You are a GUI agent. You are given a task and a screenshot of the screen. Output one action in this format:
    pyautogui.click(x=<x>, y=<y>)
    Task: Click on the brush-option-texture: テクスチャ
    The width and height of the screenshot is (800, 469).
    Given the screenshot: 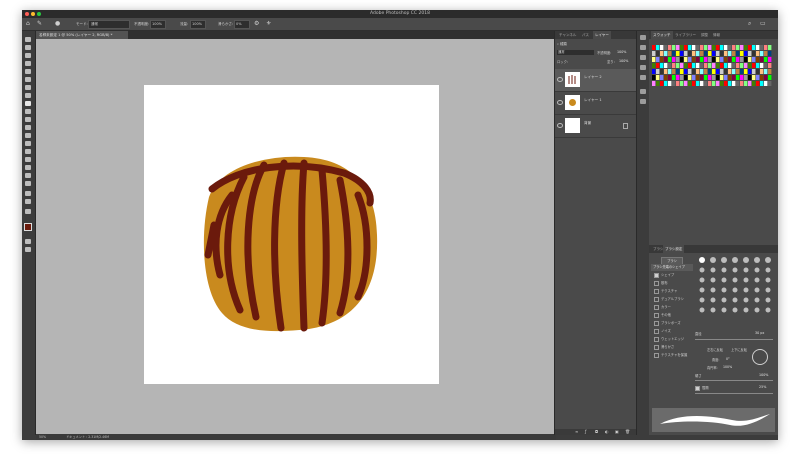 What is the action you would take?
    pyautogui.click(x=665, y=291)
    